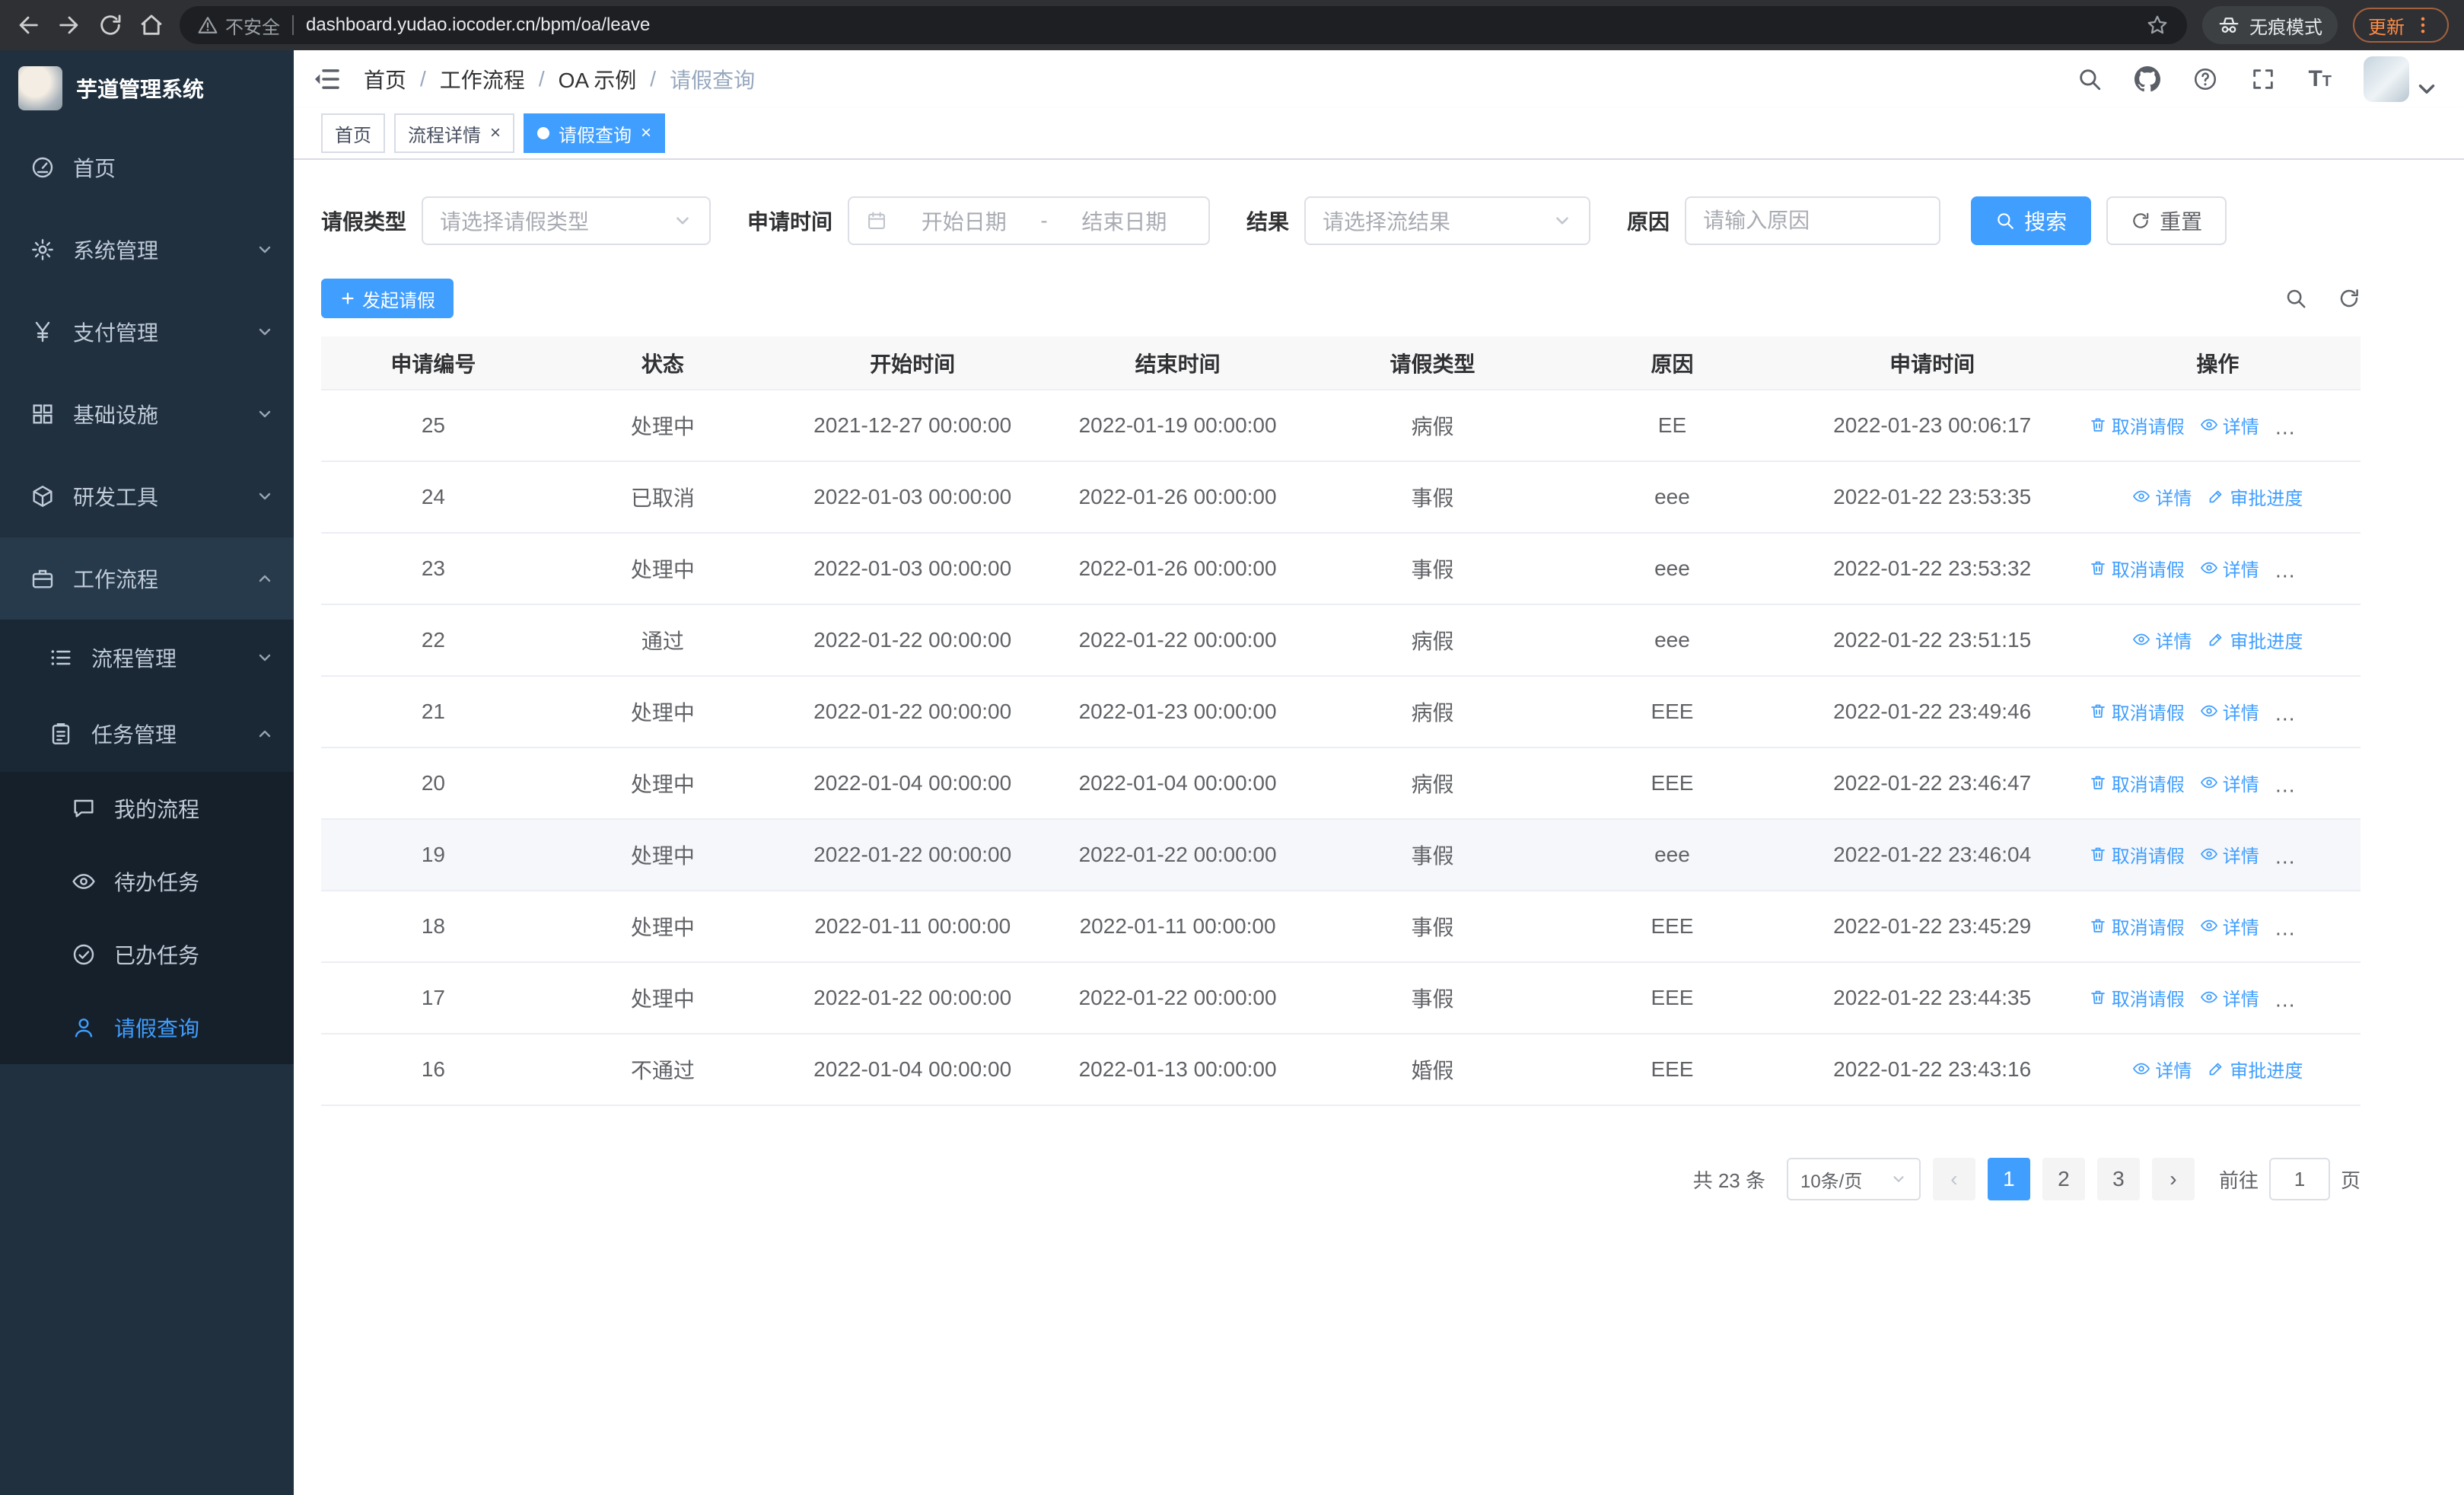  Describe the element at coordinates (2031, 220) in the screenshot. I see `search-button: 搜索` at that location.